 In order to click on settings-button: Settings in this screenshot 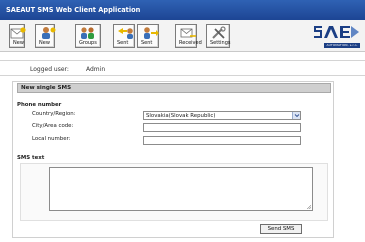, I will do `click(218, 36)`.